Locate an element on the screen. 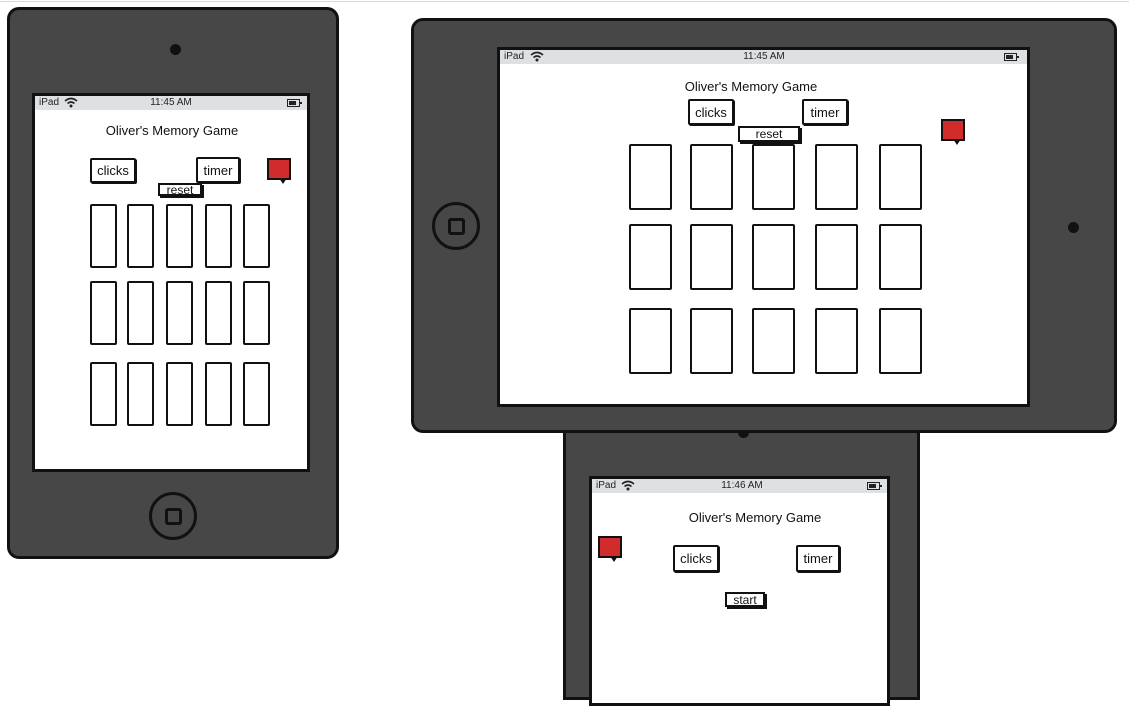 The width and height of the screenshot is (1129, 706). status-time: 11:46 AM is located at coordinates (742, 485).